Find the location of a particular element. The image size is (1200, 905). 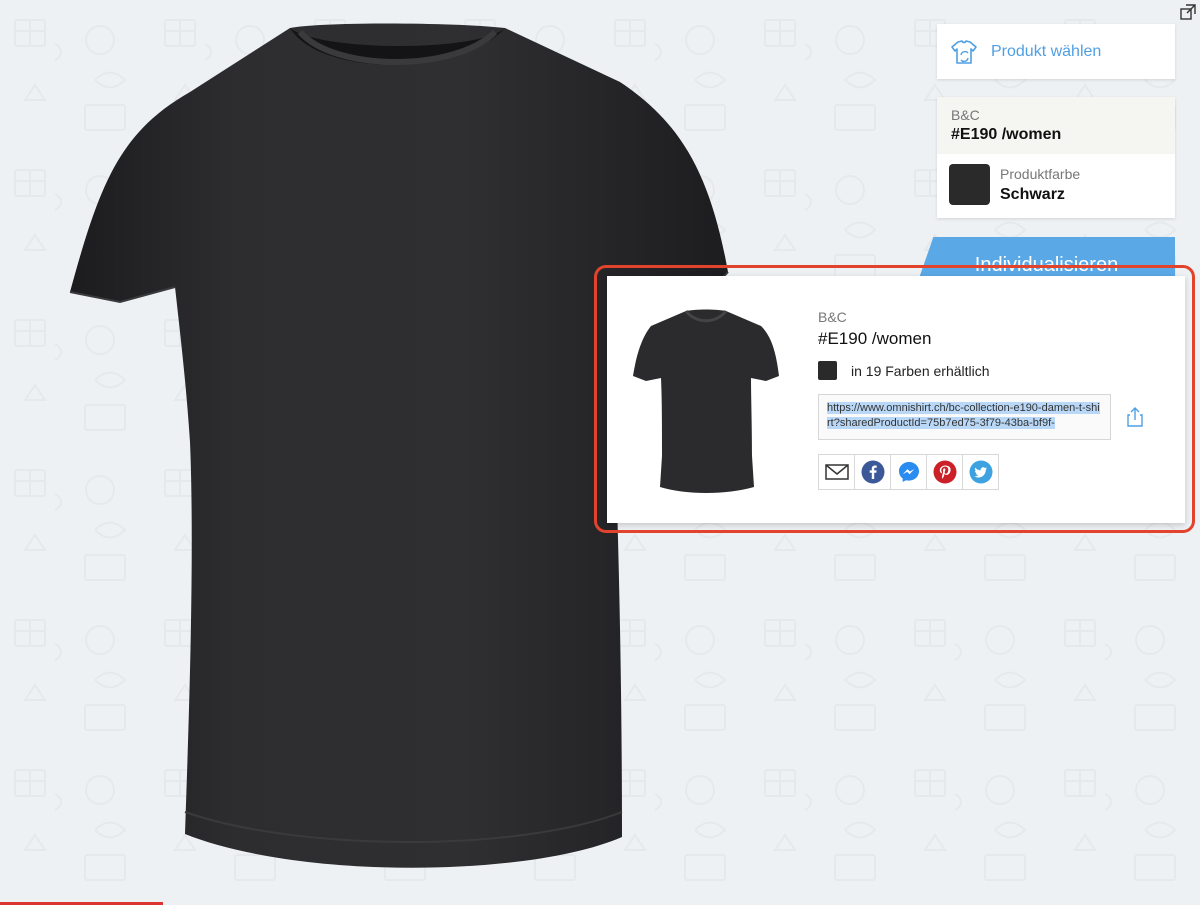

share-pinterest-button is located at coordinates (945, 472).